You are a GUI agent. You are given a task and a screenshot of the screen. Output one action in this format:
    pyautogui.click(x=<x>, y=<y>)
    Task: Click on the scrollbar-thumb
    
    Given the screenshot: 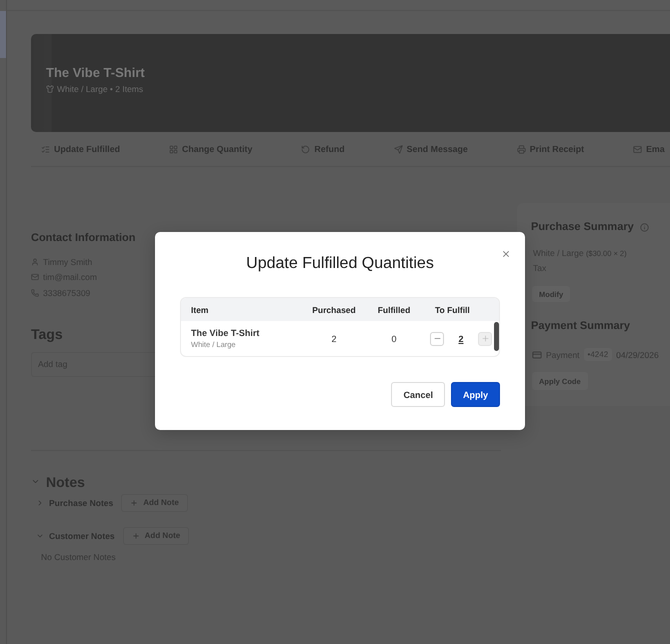 What is the action you would take?
    pyautogui.click(x=496, y=336)
    